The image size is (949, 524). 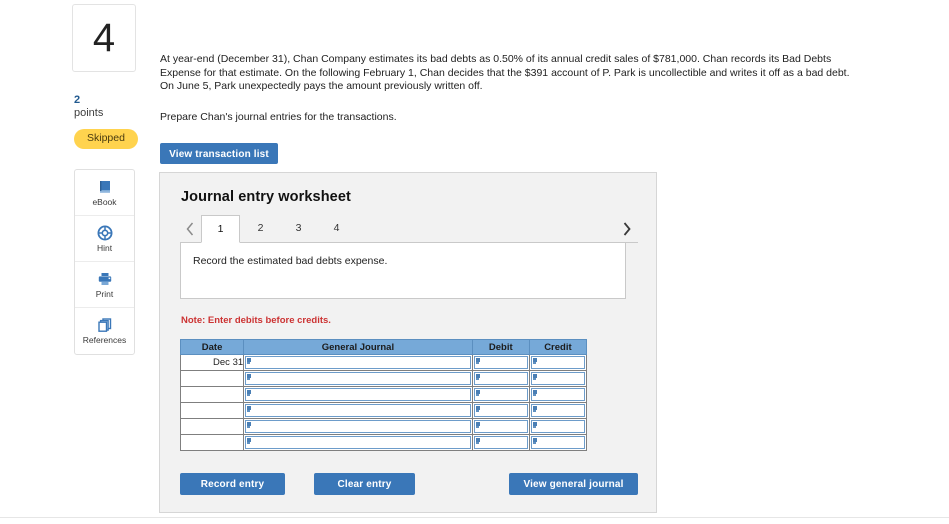 I want to click on chevron-left-icon, so click(x=190, y=229).